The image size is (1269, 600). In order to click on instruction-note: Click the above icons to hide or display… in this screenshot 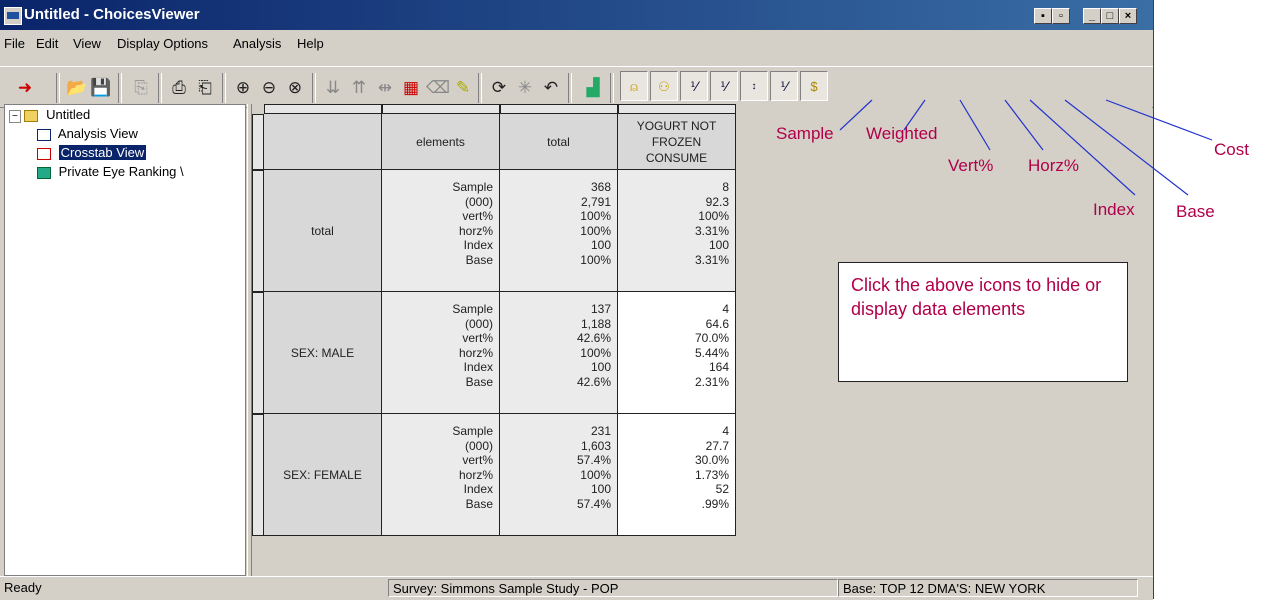, I will do `click(983, 322)`.